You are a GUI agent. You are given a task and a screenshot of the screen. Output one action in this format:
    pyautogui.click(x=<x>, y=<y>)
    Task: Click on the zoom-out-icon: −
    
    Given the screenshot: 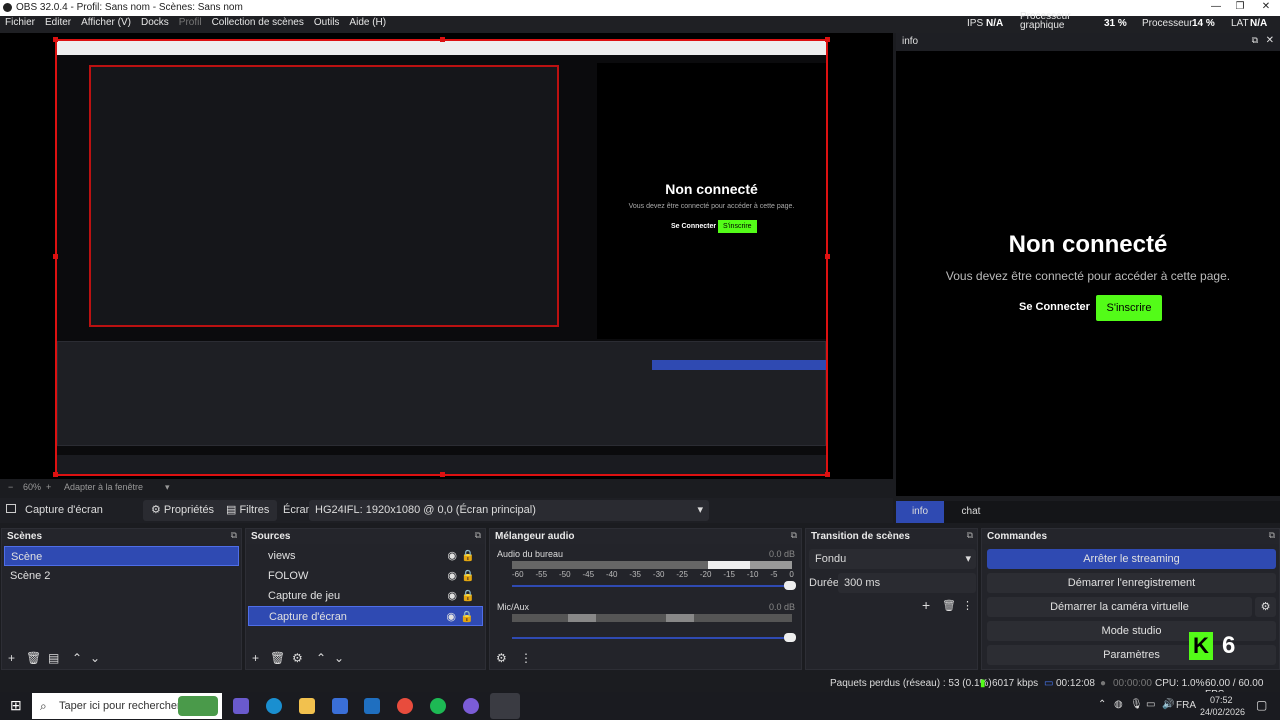 What is the action you would take?
    pyautogui.click(x=10, y=487)
    